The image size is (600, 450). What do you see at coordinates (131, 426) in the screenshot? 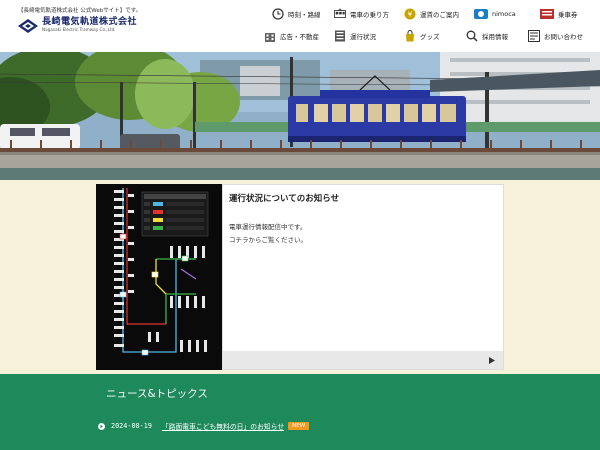
I see `news-date: 2024-08-19` at bounding box center [131, 426].